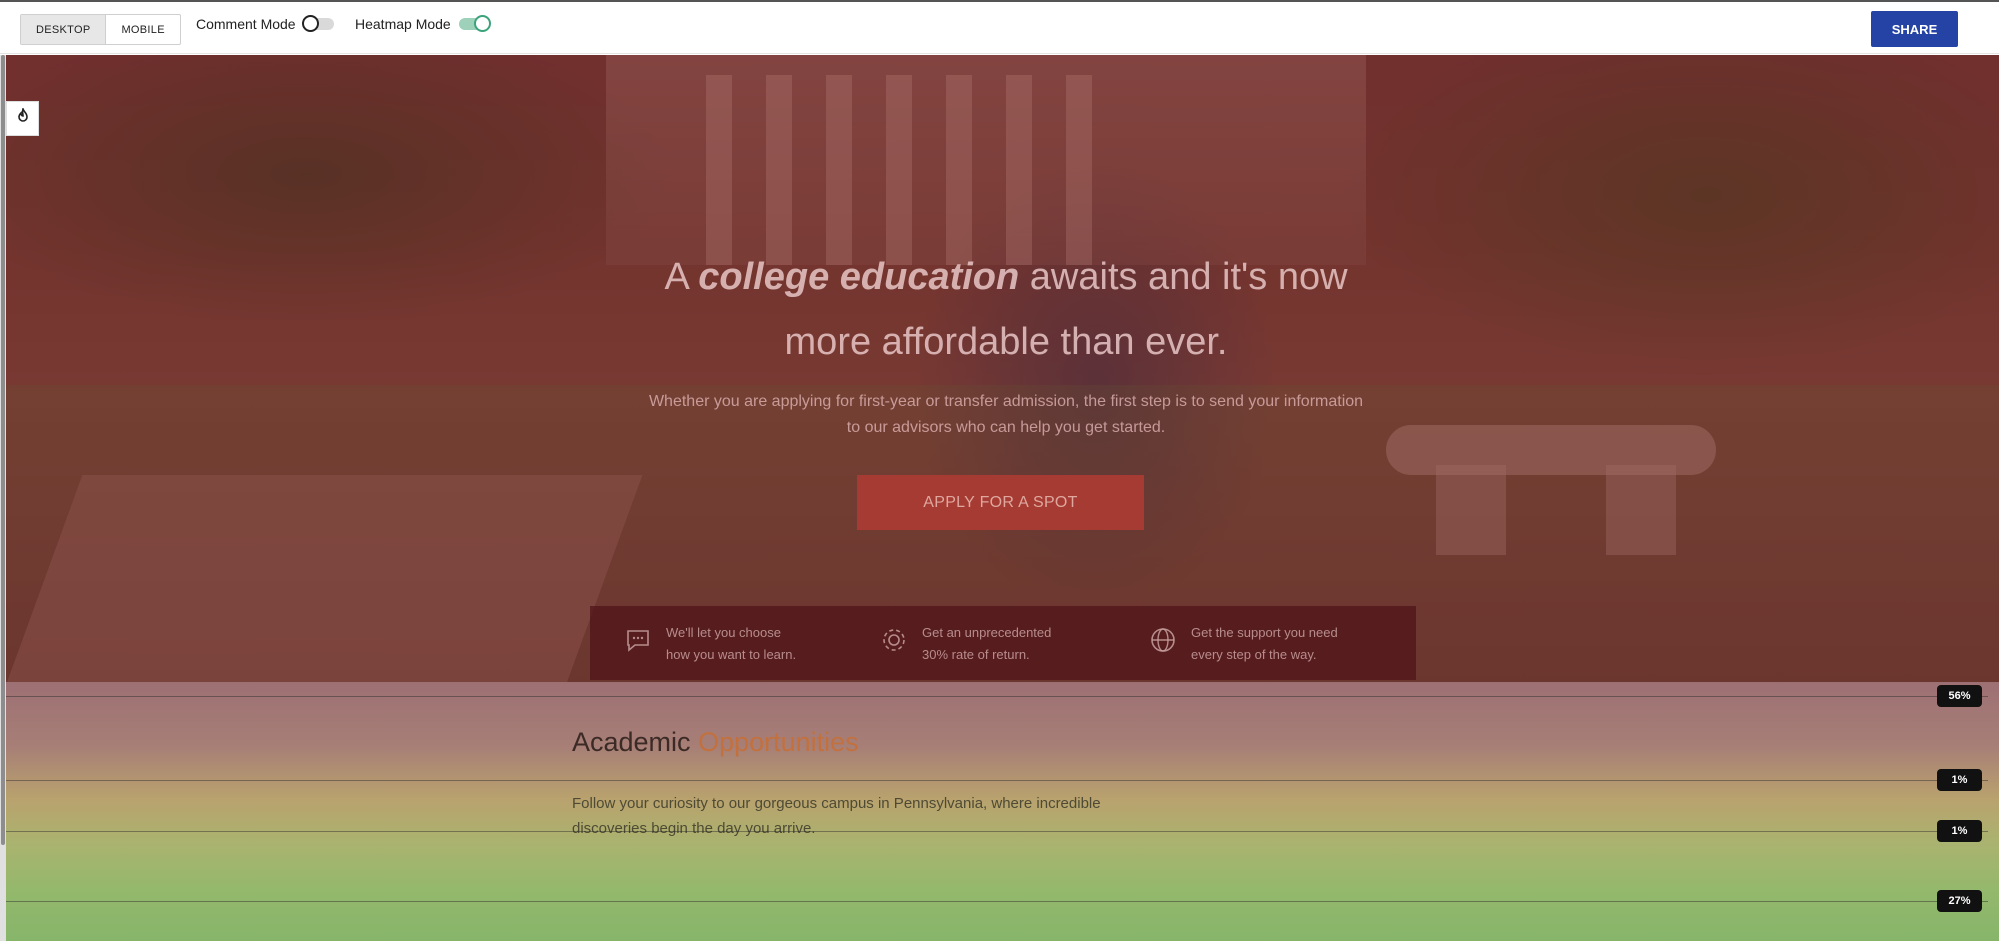  I want to click on comment-mode-toggle, so click(317, 23).